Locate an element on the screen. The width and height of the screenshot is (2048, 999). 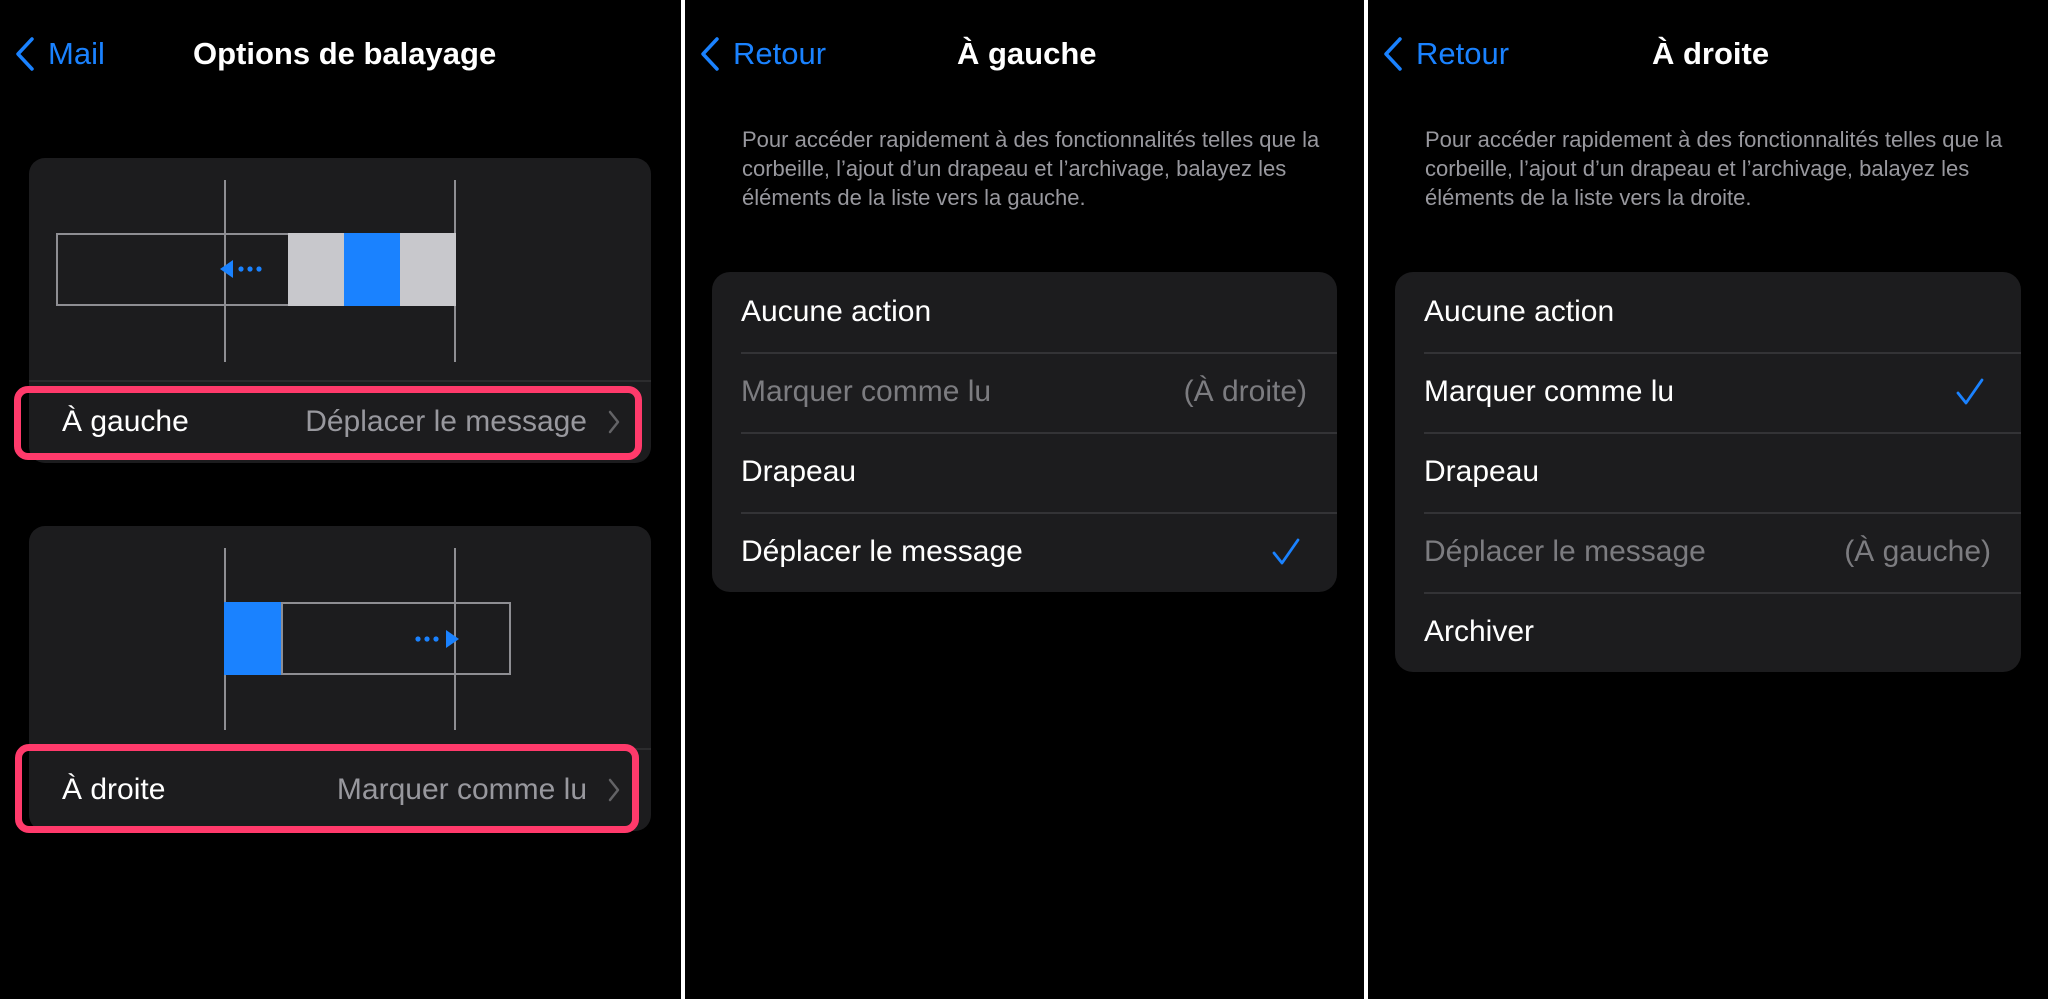
option-row: Marquer comme lu (À droite) is located at coordinates (1024, 392).